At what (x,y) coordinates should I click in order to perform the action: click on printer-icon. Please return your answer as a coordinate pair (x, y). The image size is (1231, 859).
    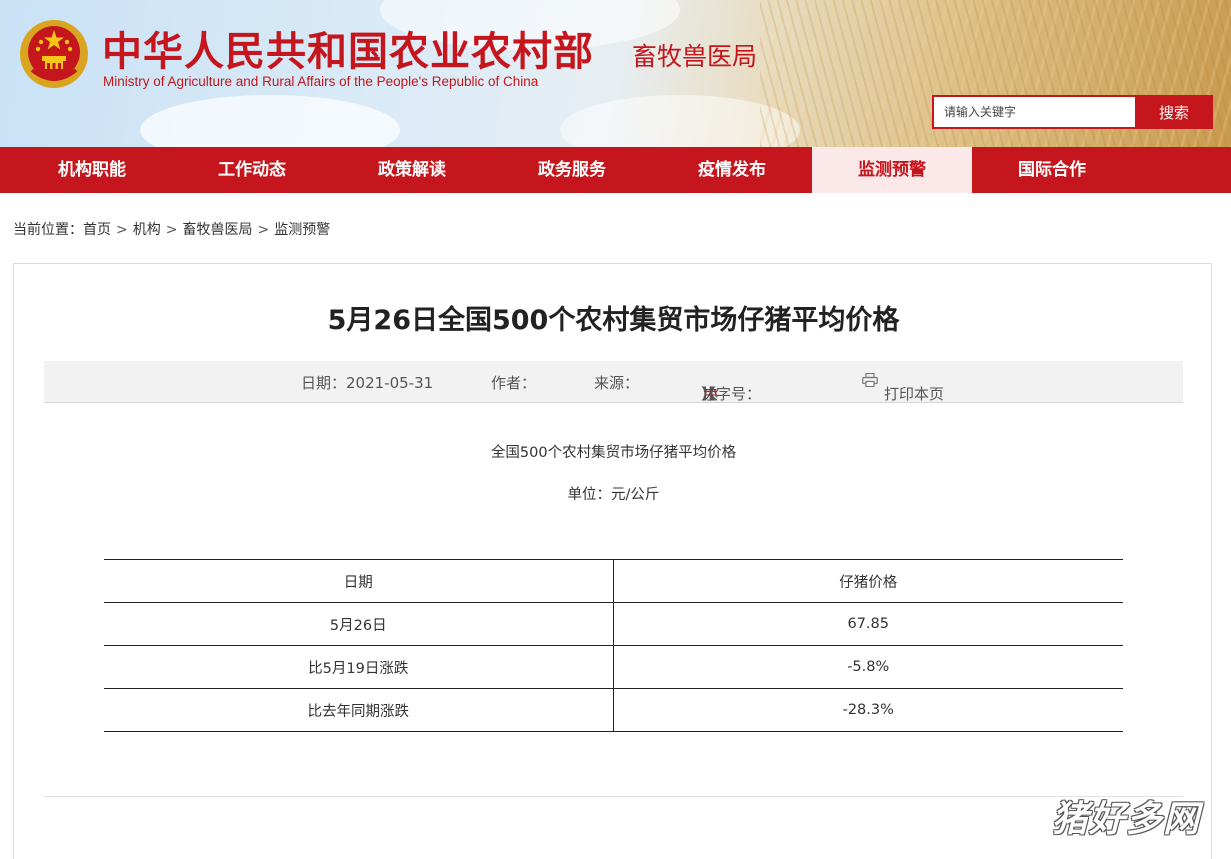
    Looking at the image, I should click on (870, 380).